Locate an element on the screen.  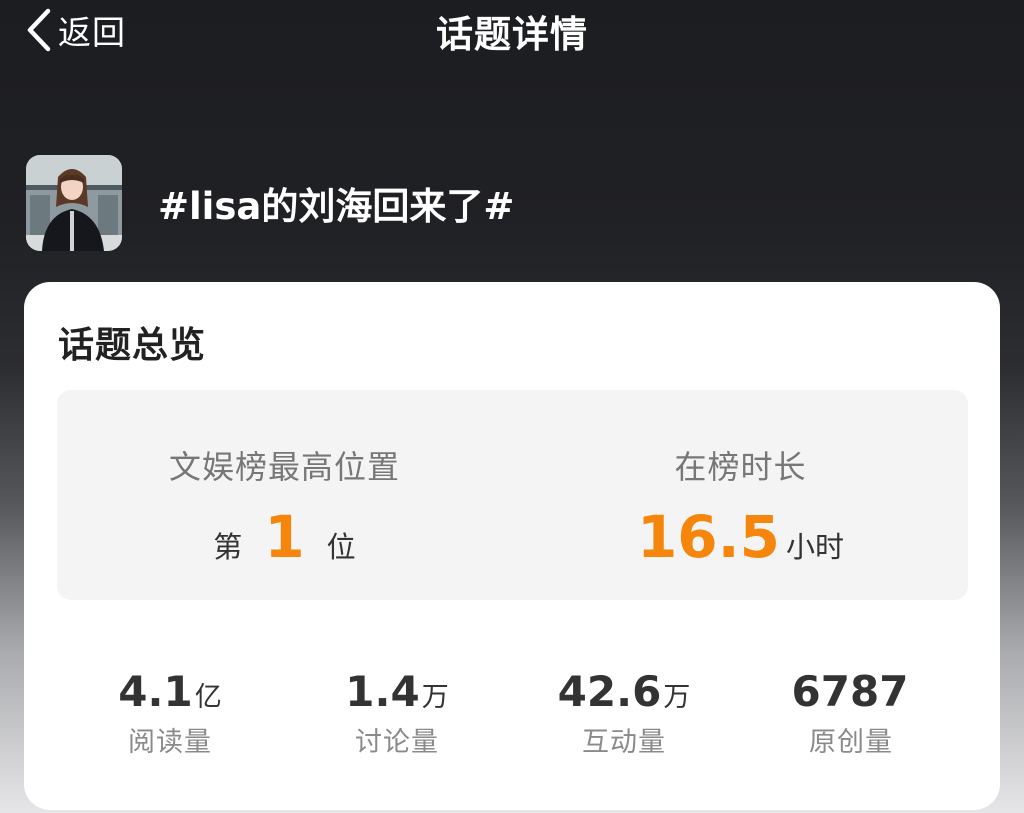
page-title: 话题详情 is located at coordinates (512, 34).